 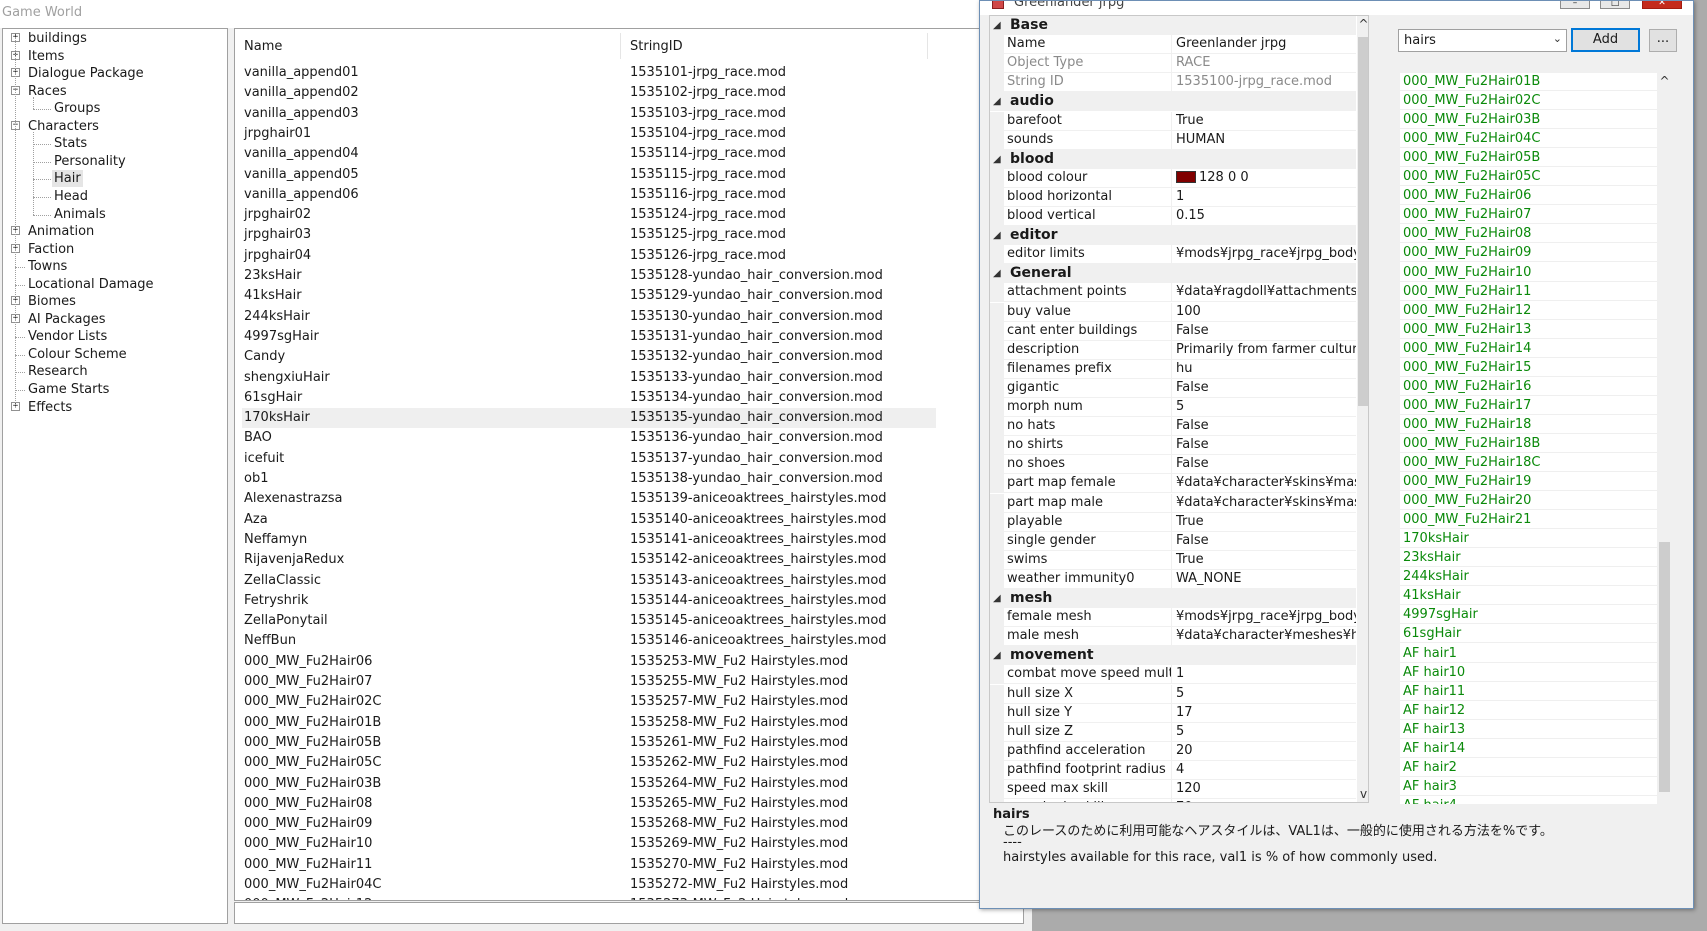 What do you see at coordinates (1530, 101) in the screenshot?
I see `list-item: 000_MW_Fu2Hair02C` at bounding box center [1530, 101].